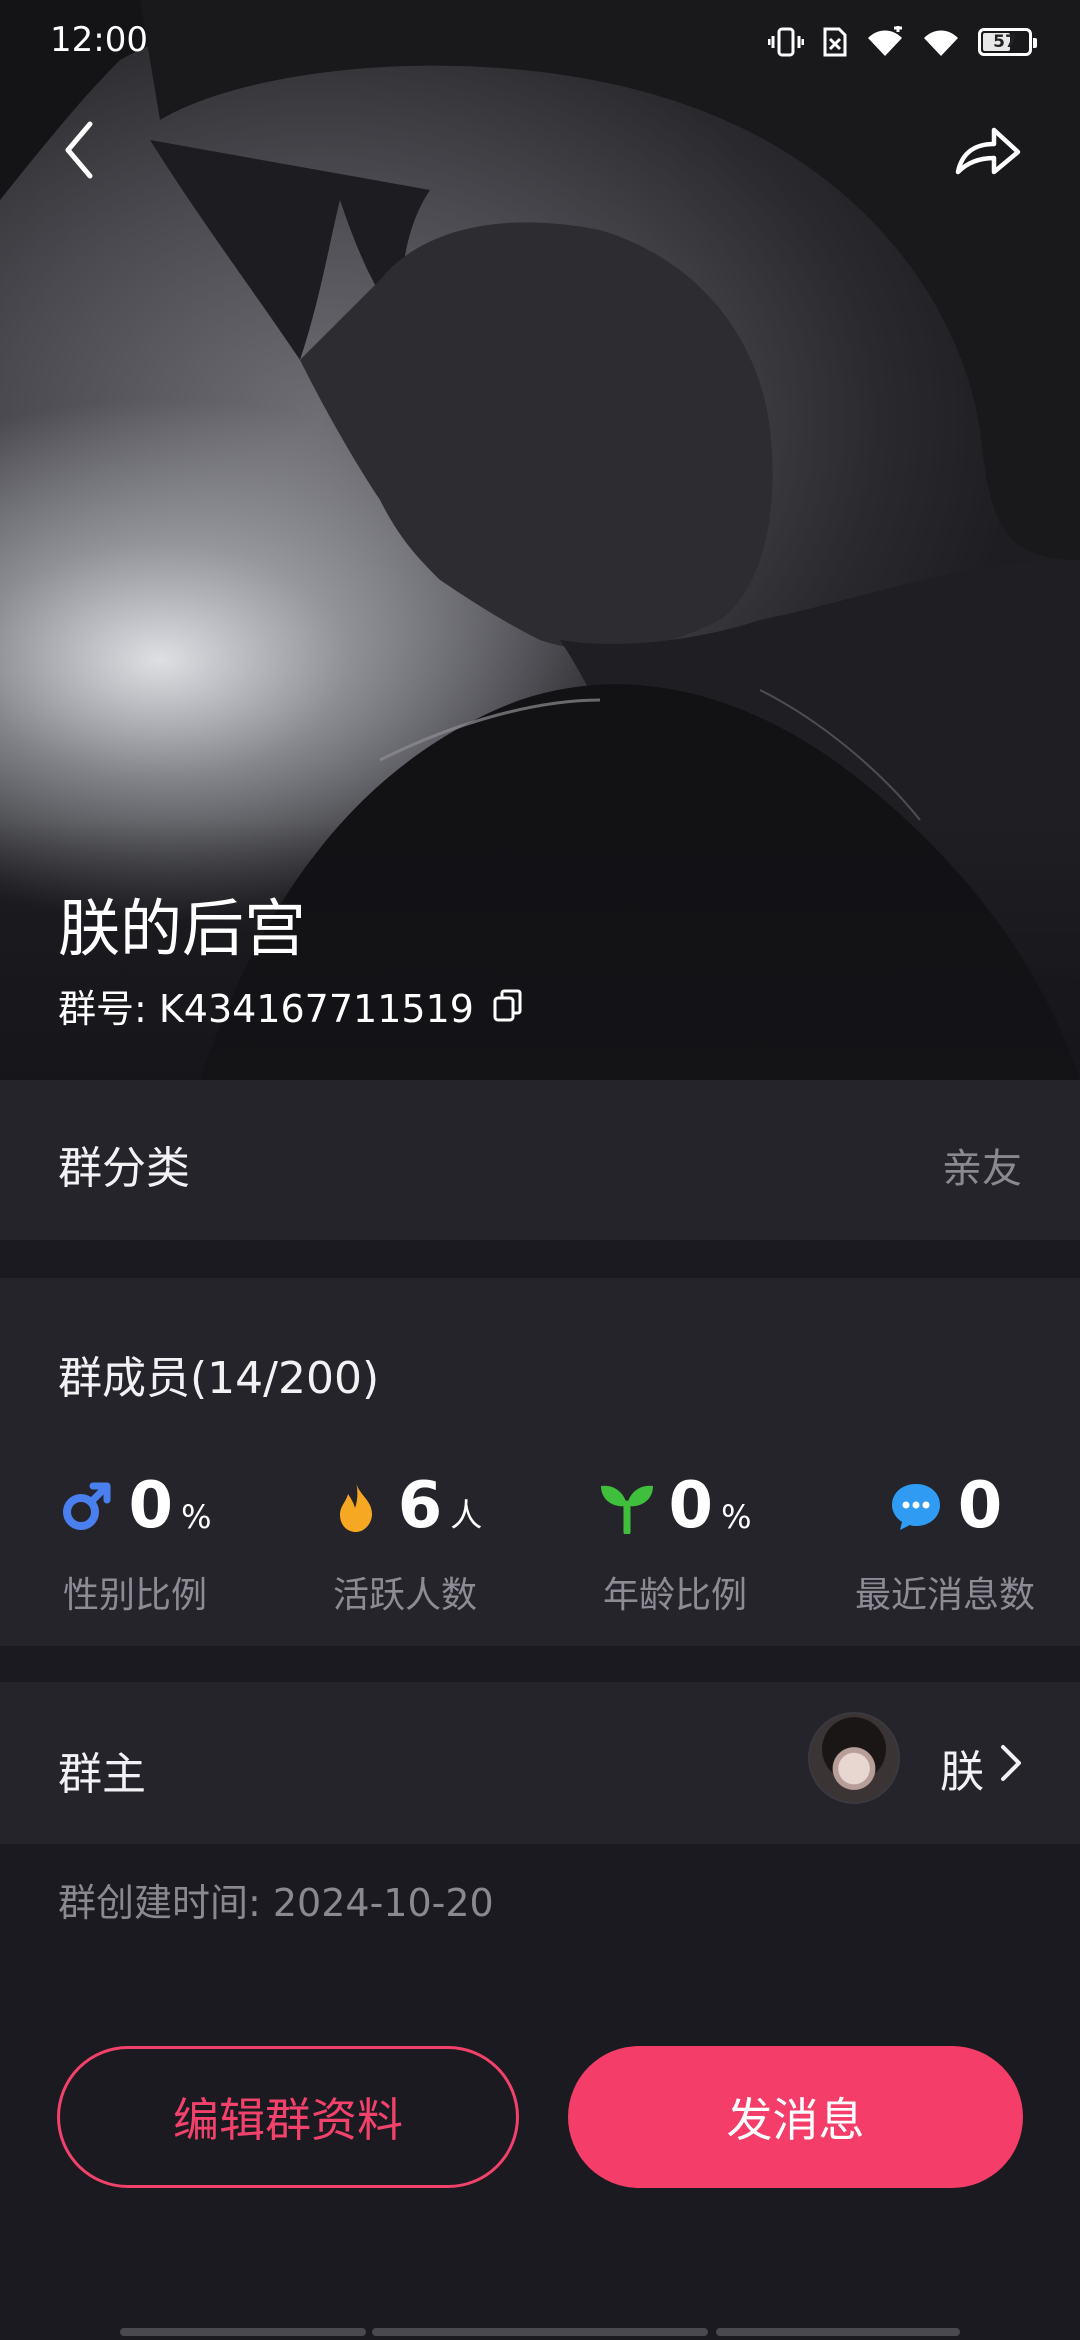  Describe the element at coordinates (540, 40) in the screenshot. I see `status-bar: 12:00 57` at that location.